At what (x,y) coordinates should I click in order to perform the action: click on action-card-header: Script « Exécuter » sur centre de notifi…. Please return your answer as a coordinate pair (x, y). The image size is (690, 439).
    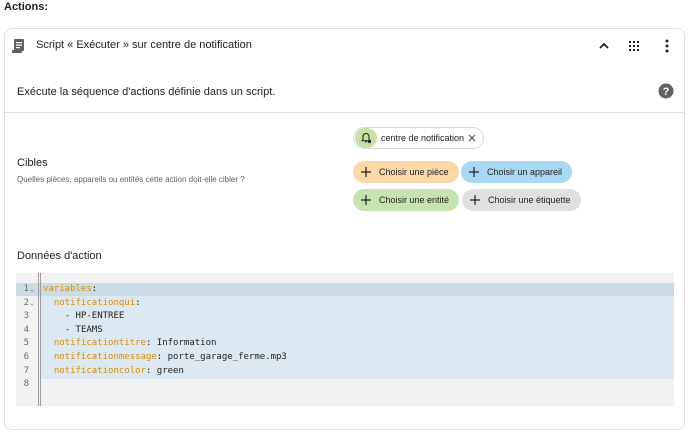
    Looking at the image, I should click on (344, 46).